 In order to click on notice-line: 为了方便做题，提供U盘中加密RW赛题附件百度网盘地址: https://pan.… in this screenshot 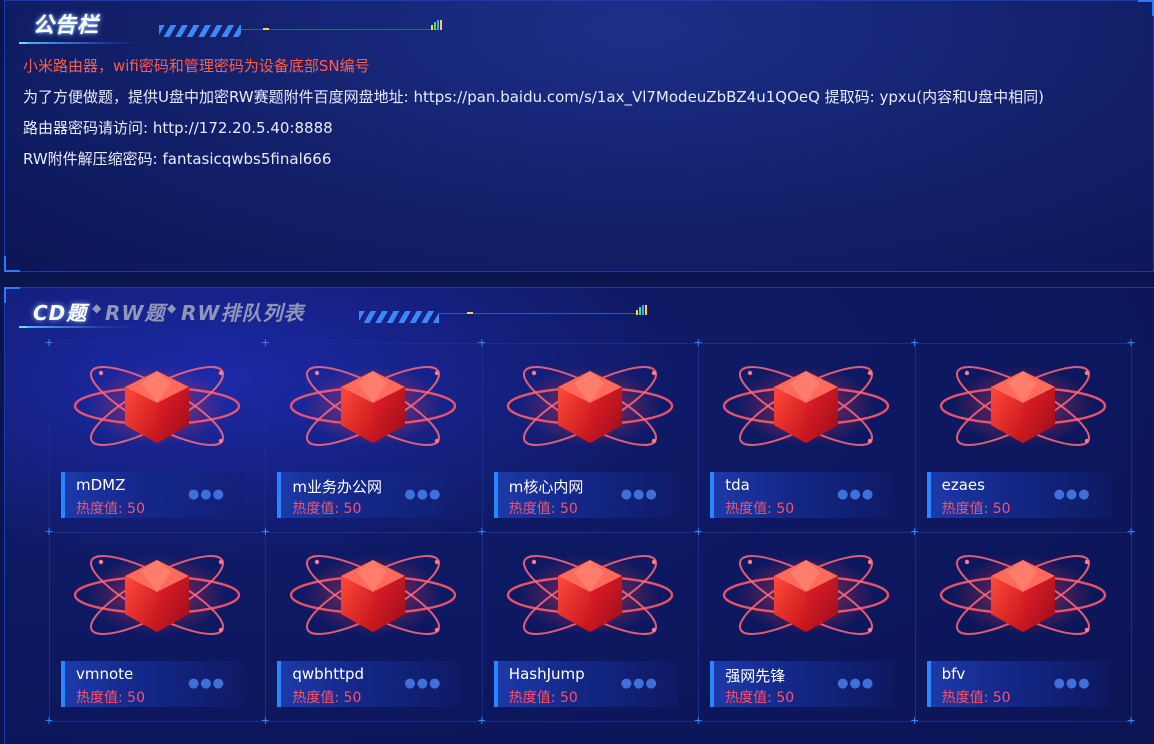, I will do `click(533, 97)`.